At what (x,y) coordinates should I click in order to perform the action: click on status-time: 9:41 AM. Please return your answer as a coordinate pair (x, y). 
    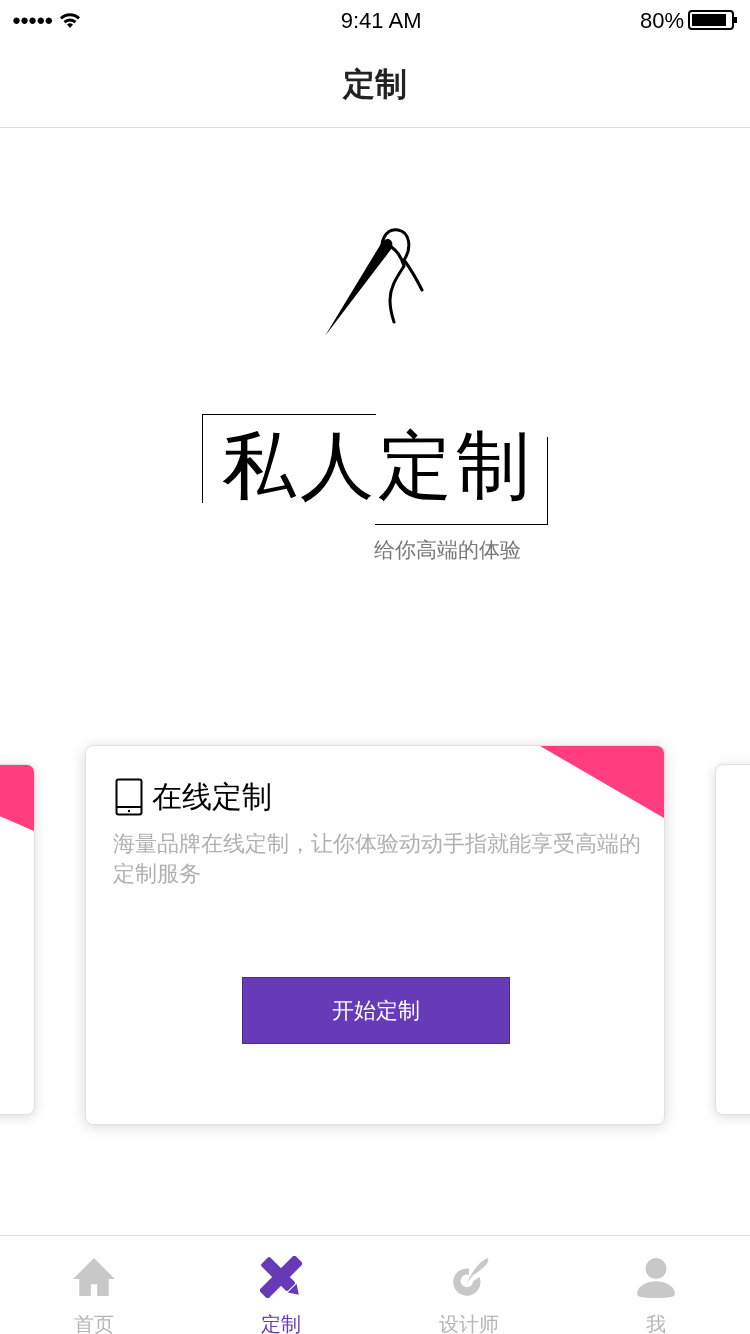
    Looking at the image, I should click on (381, 20).